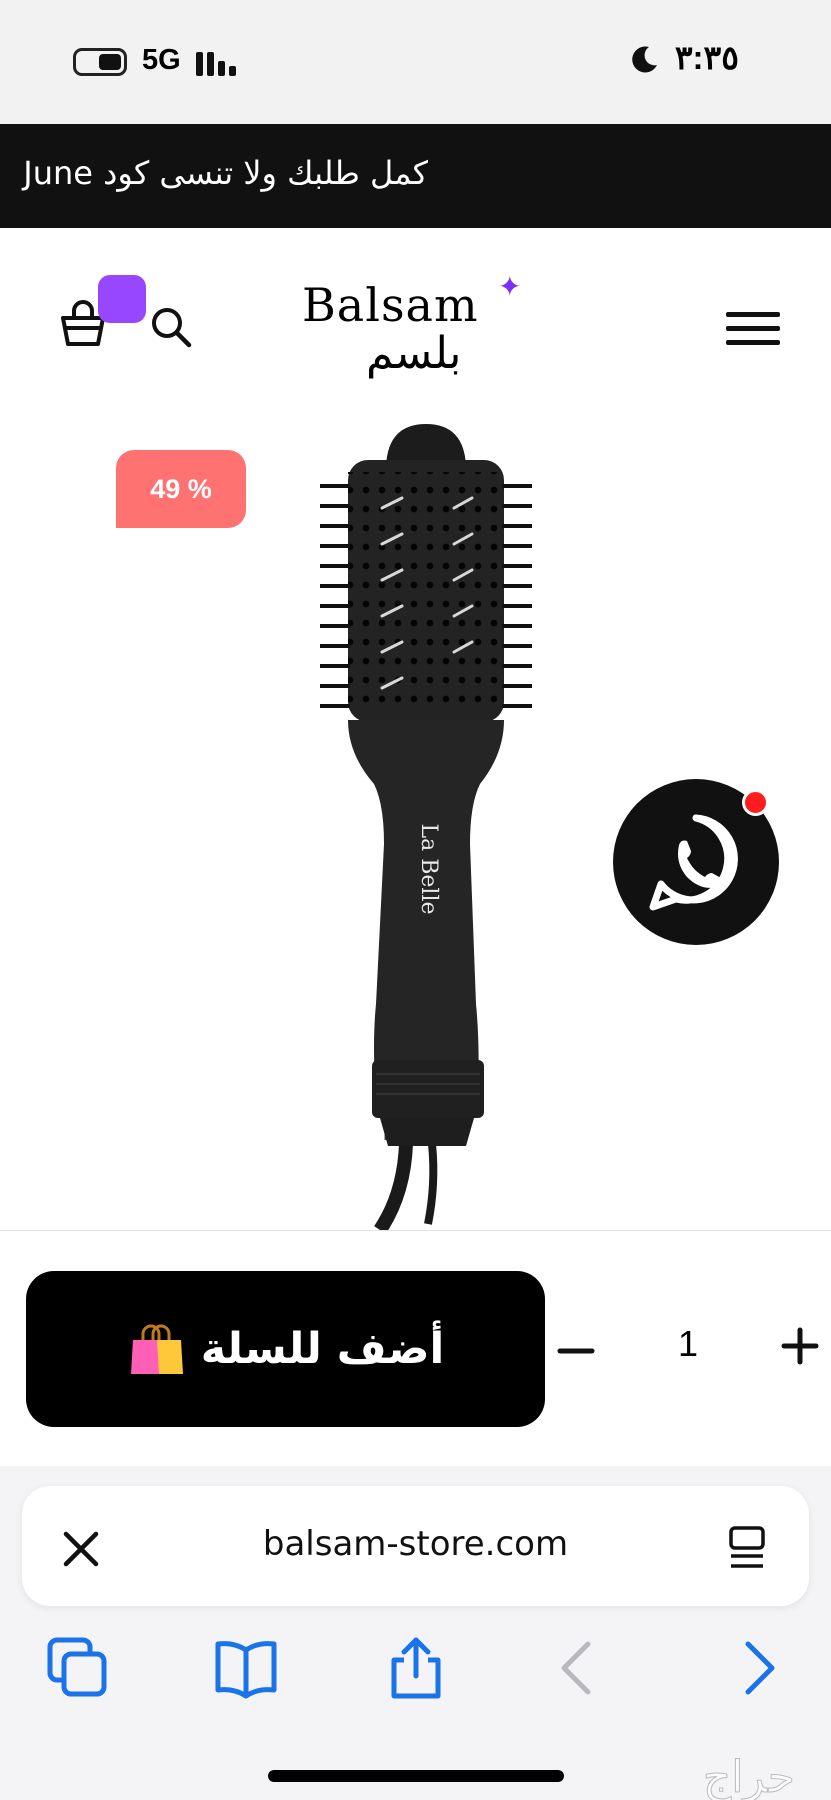  I want to click on announcement-text: كمل طلبك ولا تنسى كود June, so click(225, 173).